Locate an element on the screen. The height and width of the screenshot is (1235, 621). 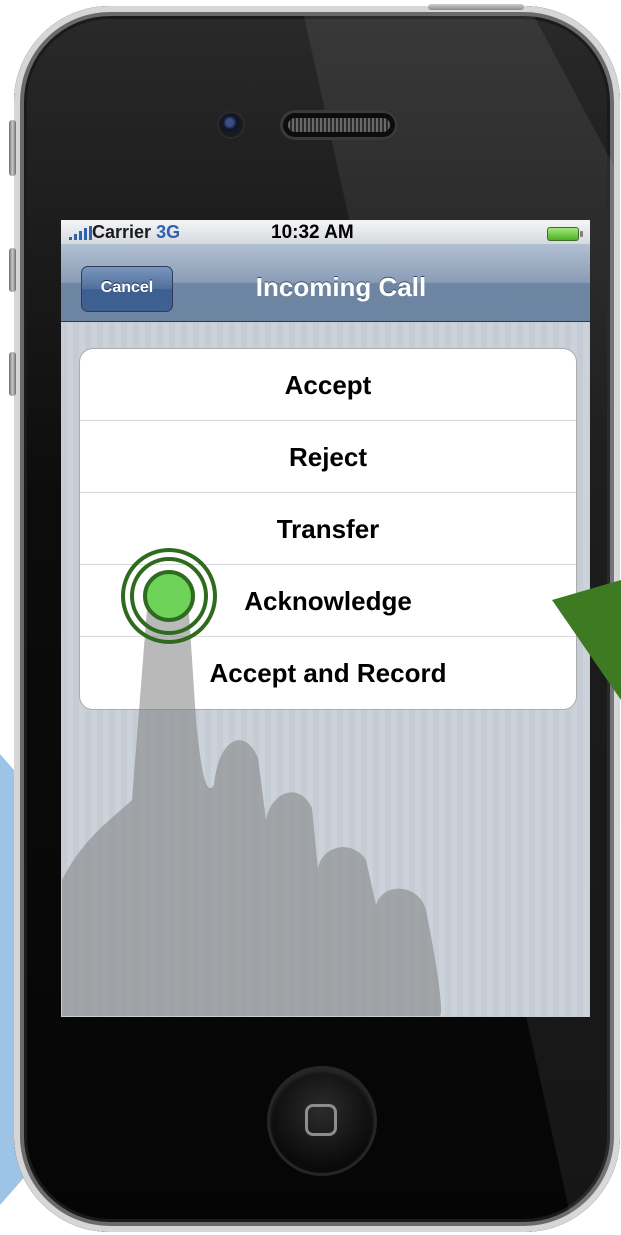
battery-full-icon is located at coordinates (565, 234).